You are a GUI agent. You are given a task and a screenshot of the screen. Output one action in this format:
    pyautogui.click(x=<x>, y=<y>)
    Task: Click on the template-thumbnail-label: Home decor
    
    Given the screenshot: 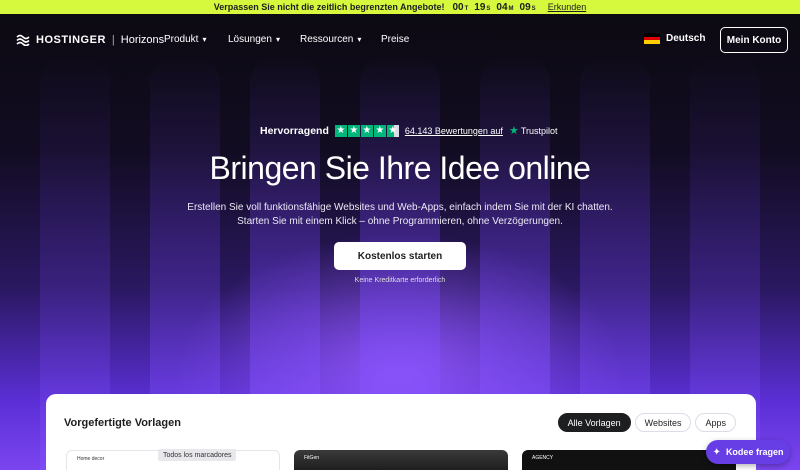 What is the action you would take?
    pyautogui.click(x=91, y=459)
    